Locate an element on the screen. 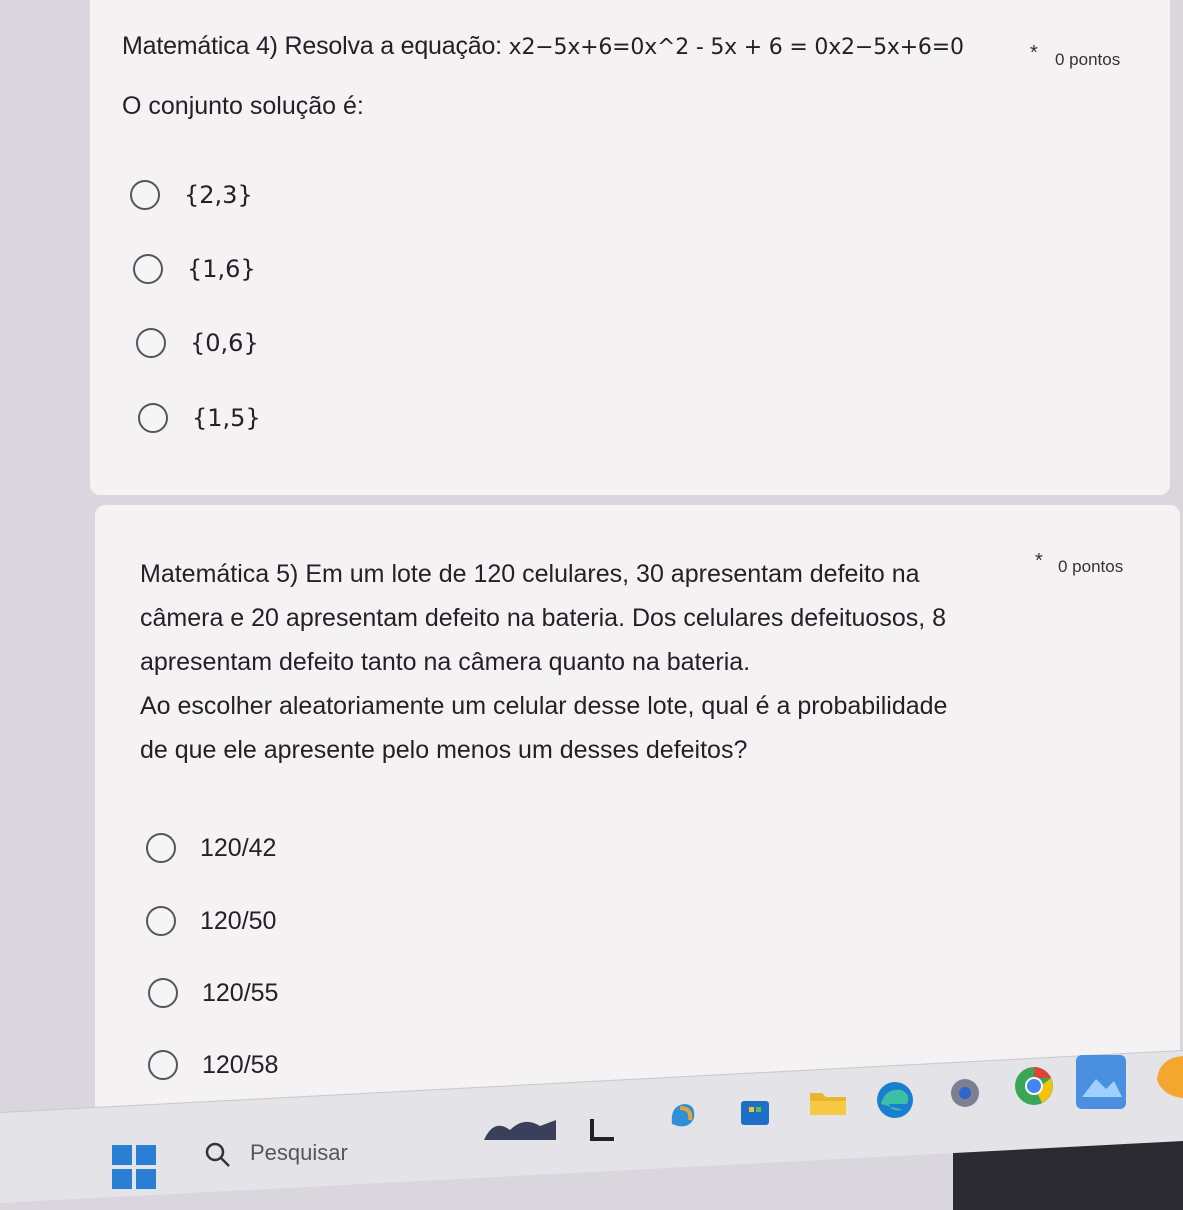  app-icon is located at coordinates (1163, 1077).